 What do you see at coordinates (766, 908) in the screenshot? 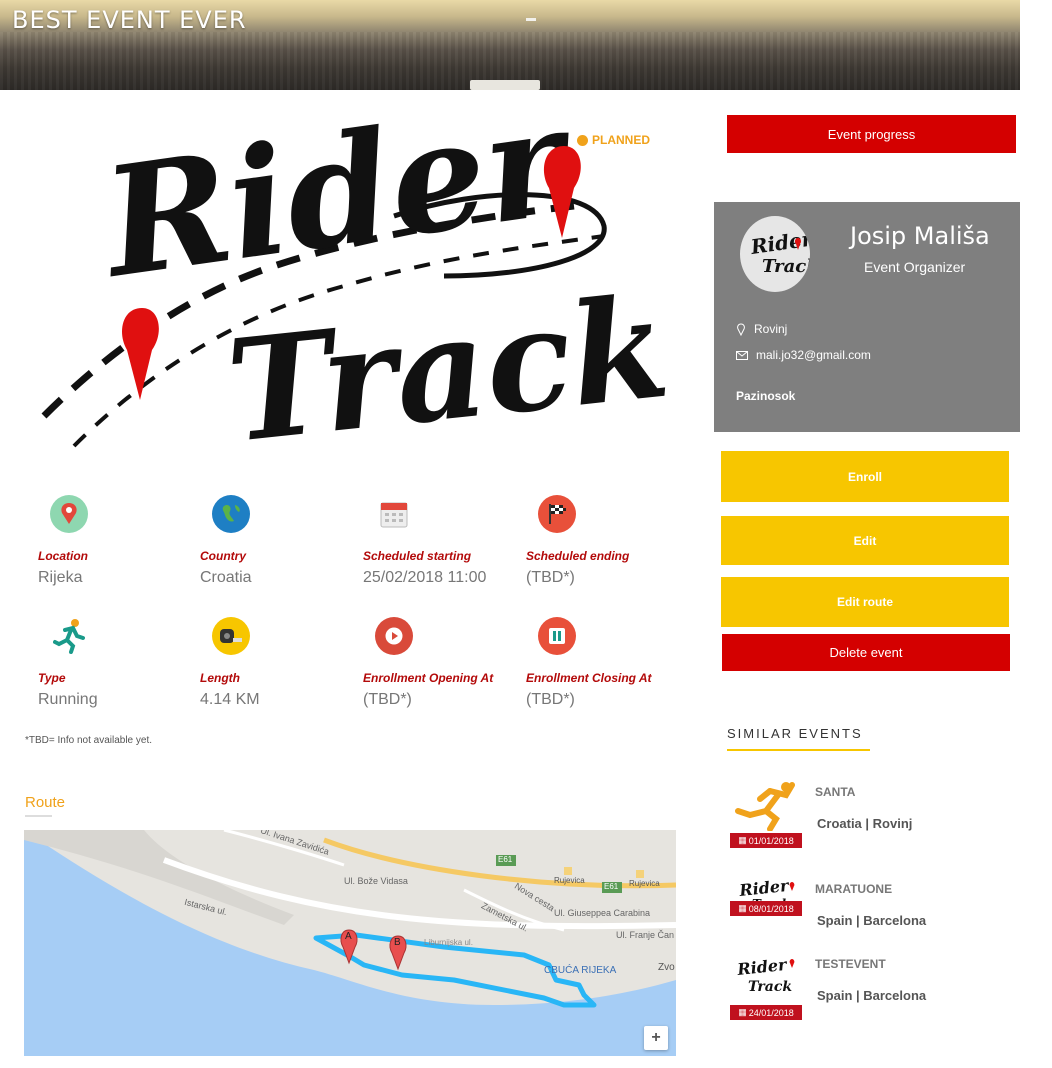
I see `similar-event-date: ▦ 08/01/2018` at bounding box center [766, 908].